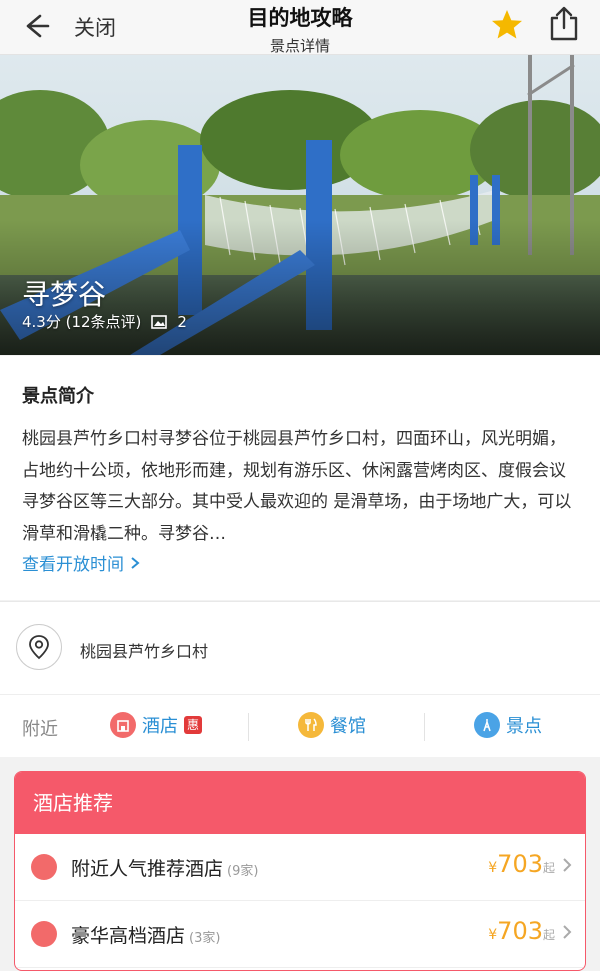 This screenshot has height=971, width=600. I want to click on opening-hours-link: 查看开放时间, so click(81, 562).